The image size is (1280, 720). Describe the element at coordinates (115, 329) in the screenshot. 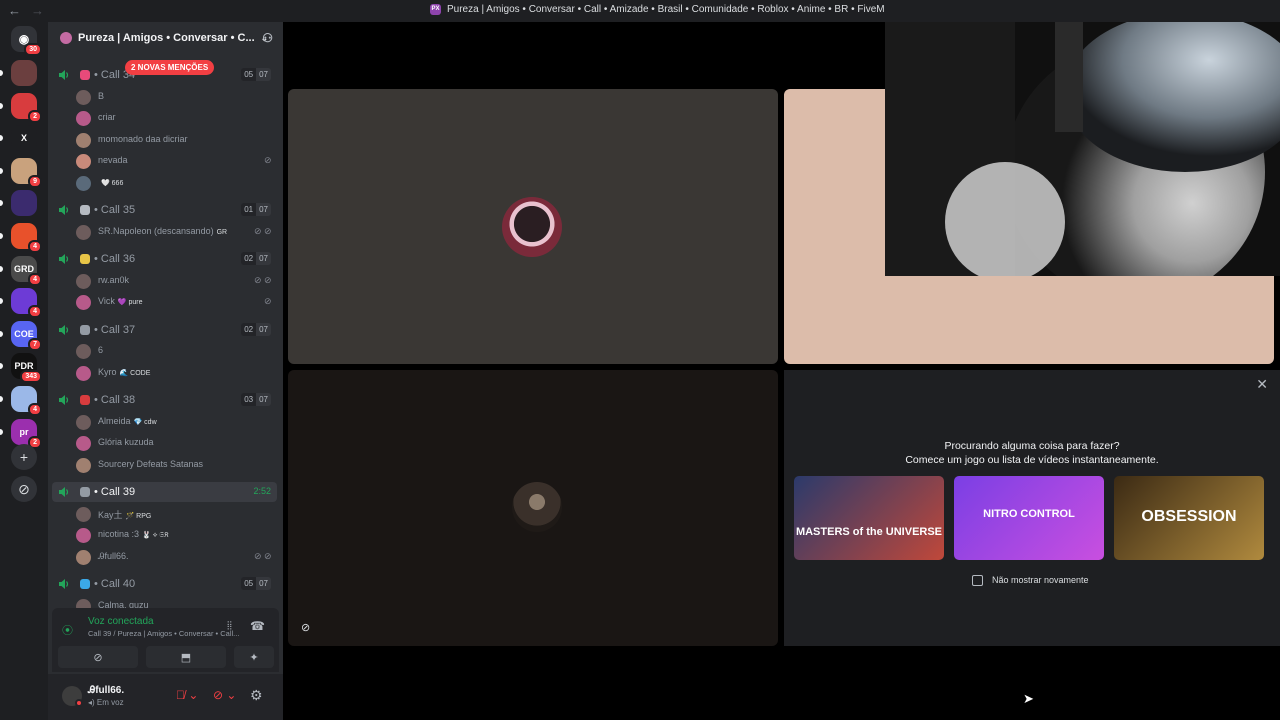

I see `channel-name: • Call 37` at that location.